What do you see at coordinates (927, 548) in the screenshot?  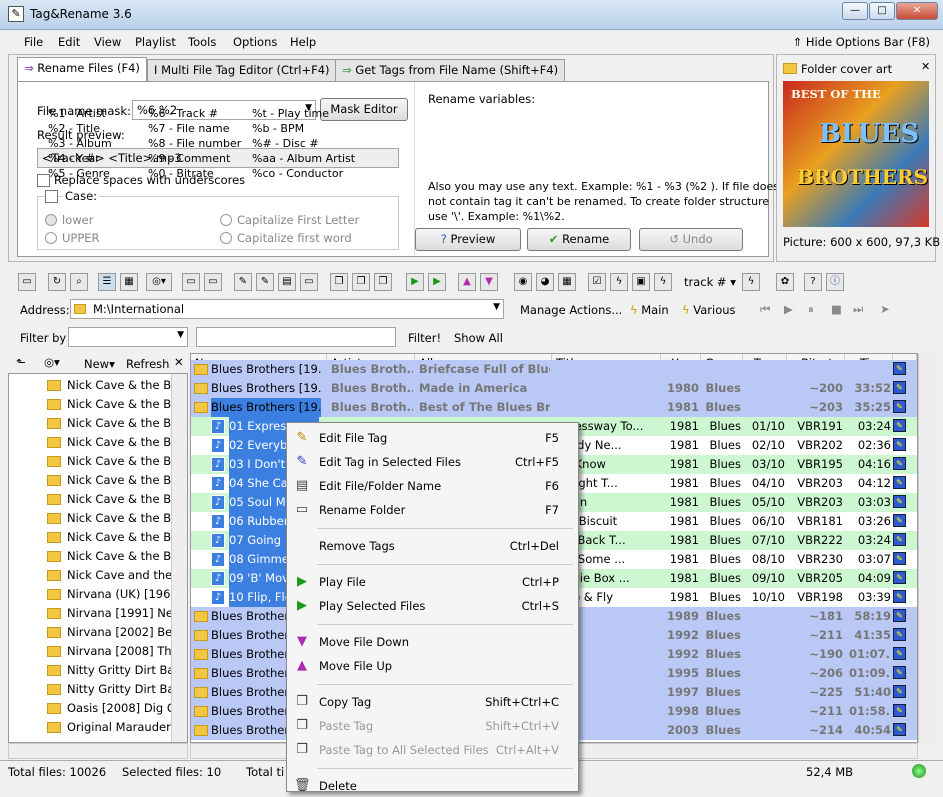 I see `list-vertical-scrollbar` at bounding box center [927, 548].